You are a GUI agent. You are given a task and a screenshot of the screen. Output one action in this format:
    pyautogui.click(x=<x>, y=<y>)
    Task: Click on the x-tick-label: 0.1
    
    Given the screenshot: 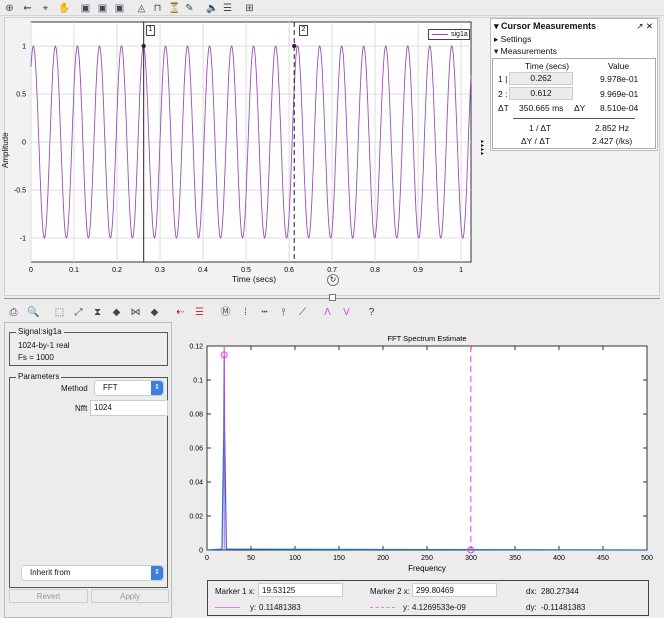 What is the action you would take?
    pyautogui.click(x=74, y=270)
    